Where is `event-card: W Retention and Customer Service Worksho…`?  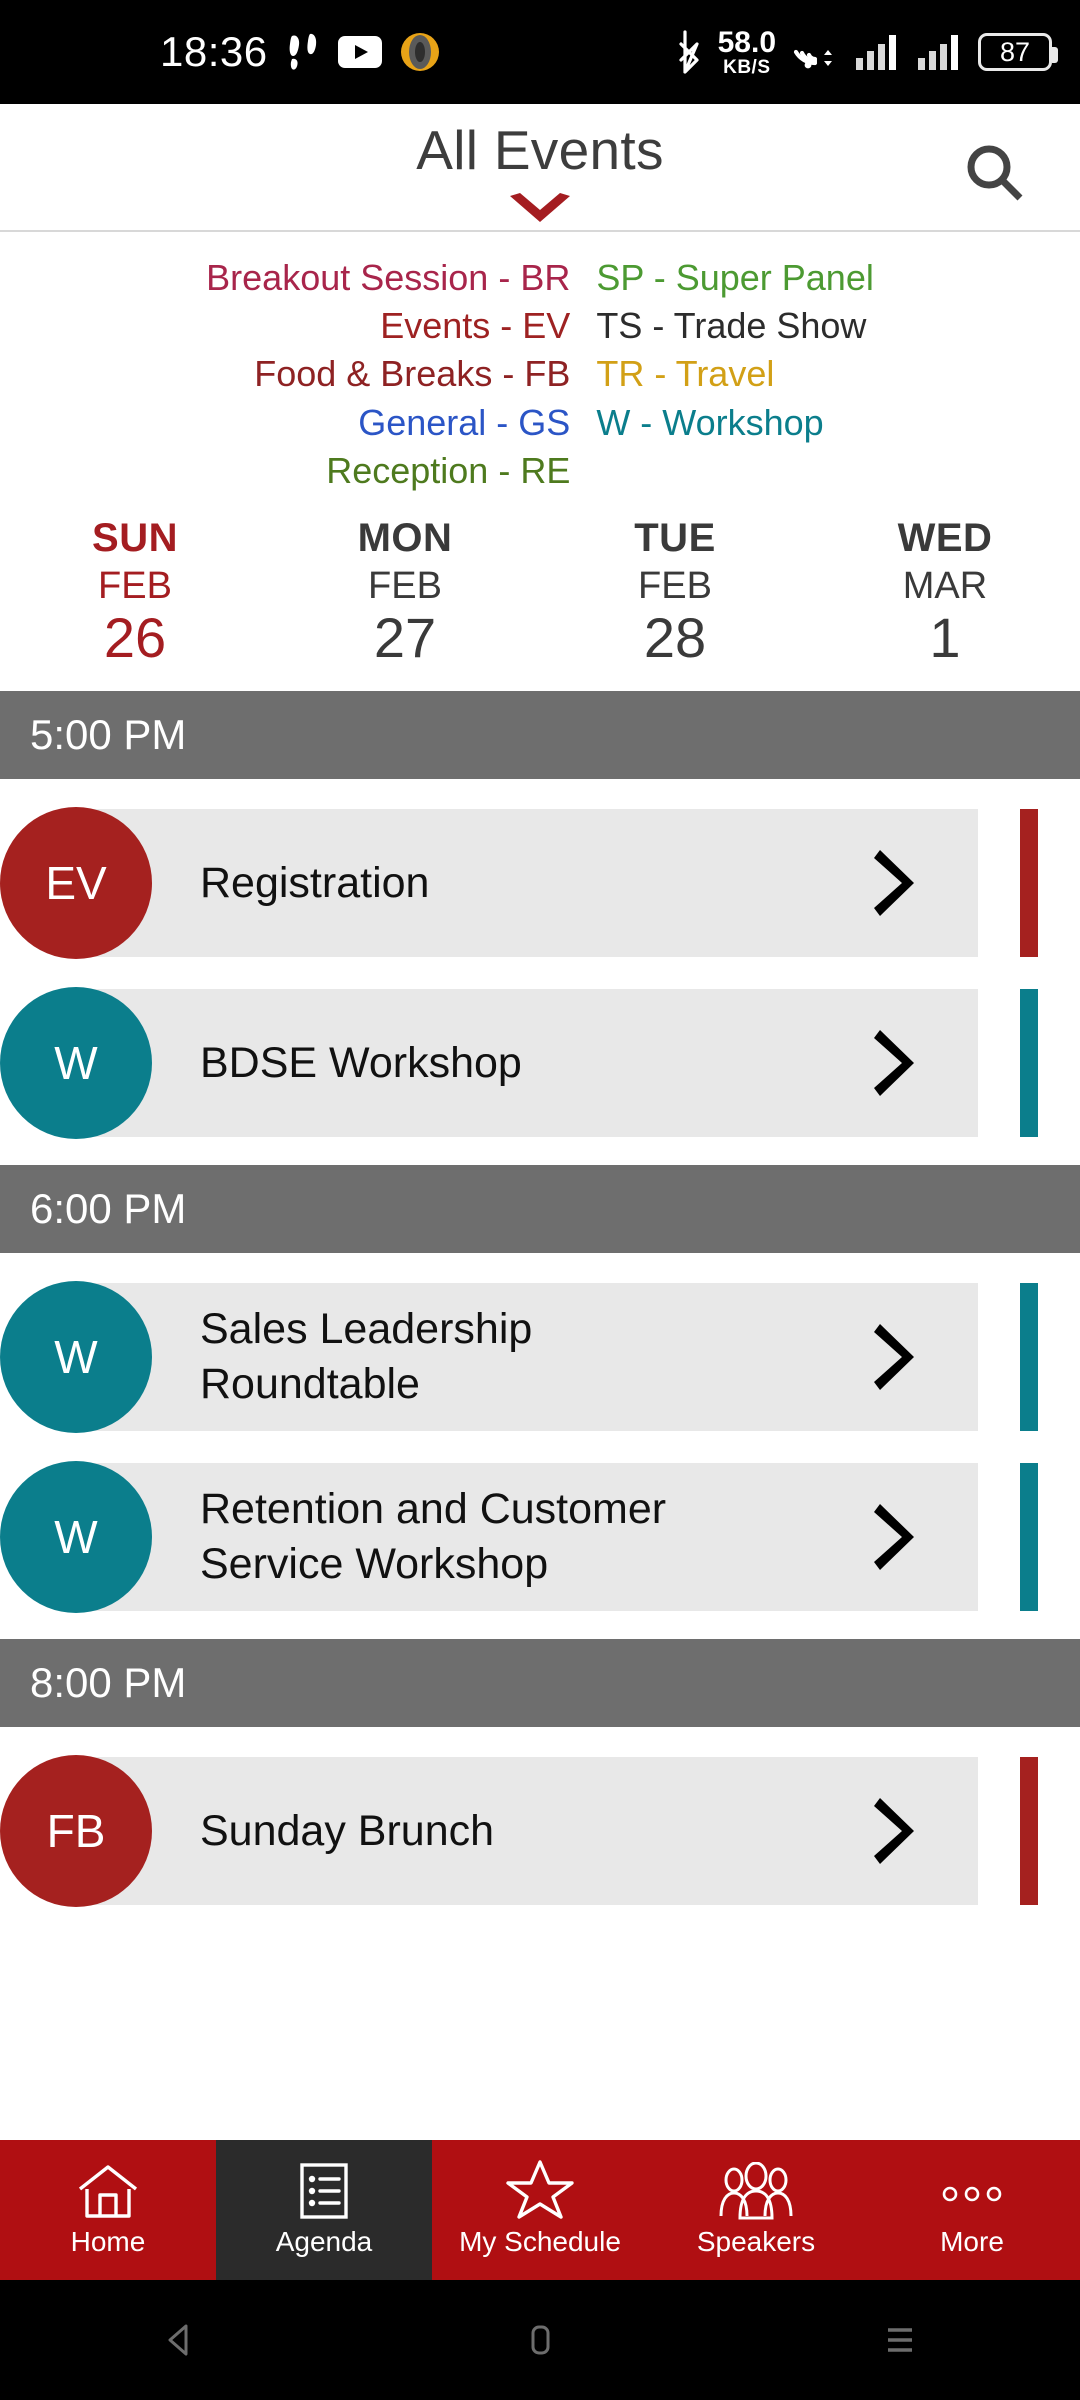 event-card: W Retention and Customer Service Worksho… is located at coordinates (489, 1537).